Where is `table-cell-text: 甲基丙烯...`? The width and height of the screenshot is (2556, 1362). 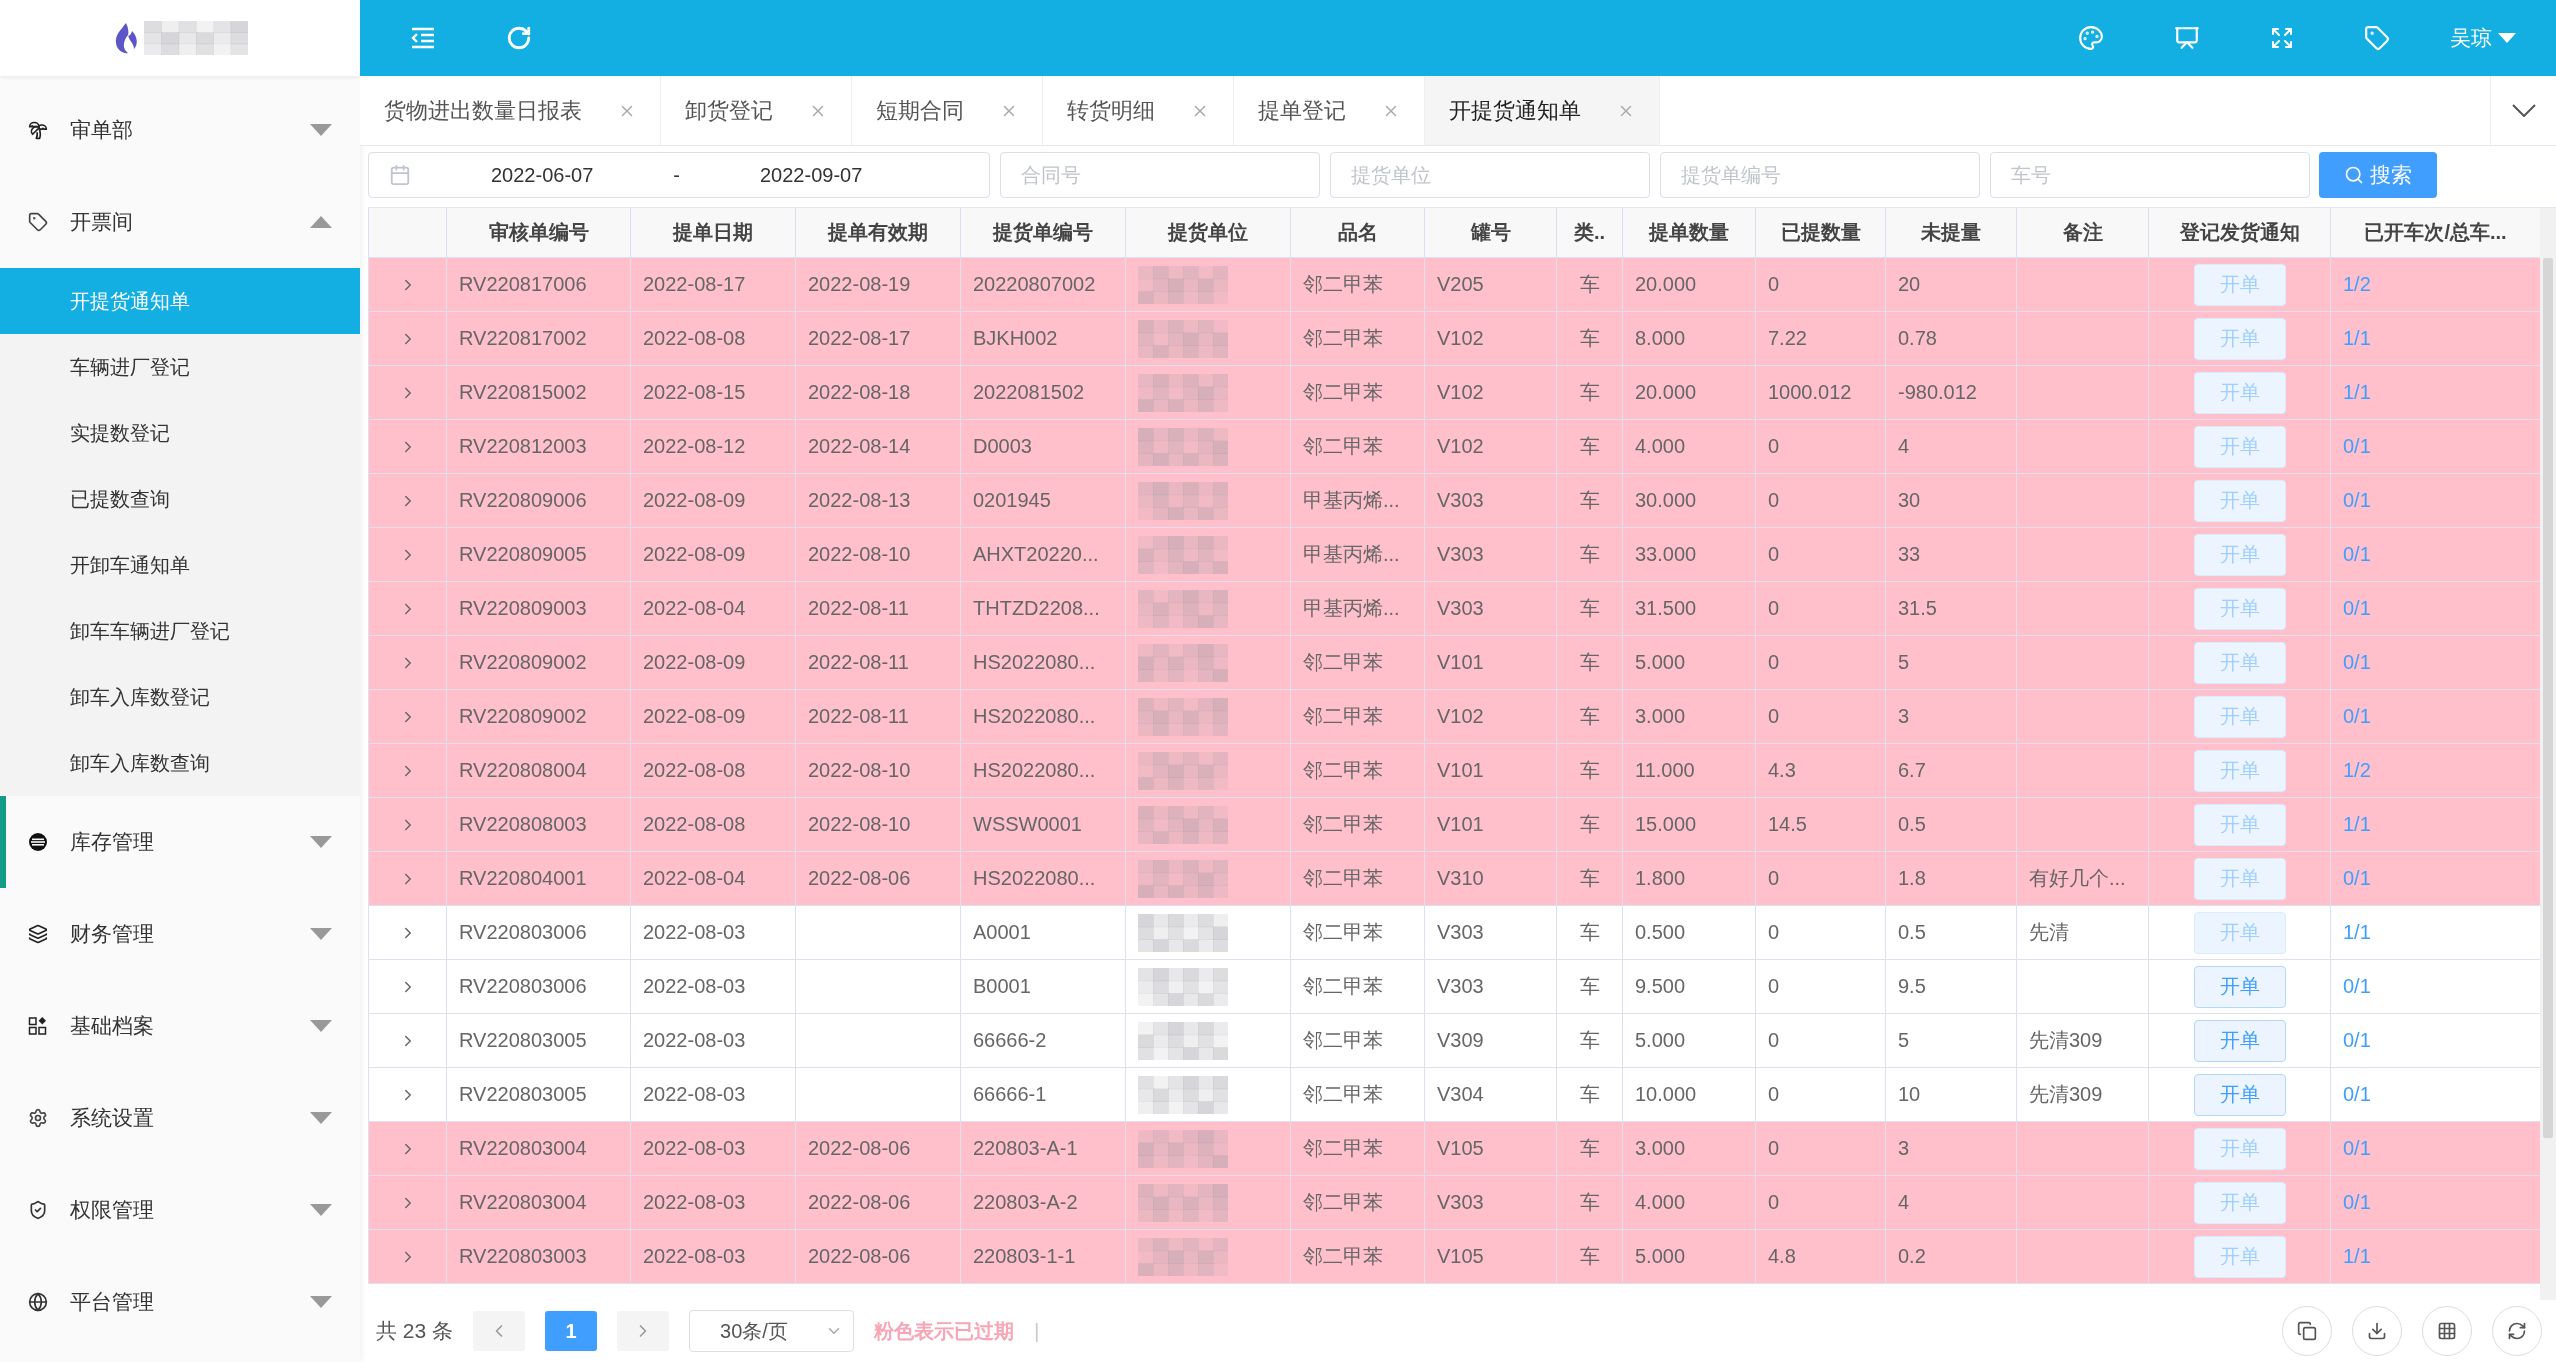 table-cell-text: 甲基丙烯... is located at coordinates (1351, 500).